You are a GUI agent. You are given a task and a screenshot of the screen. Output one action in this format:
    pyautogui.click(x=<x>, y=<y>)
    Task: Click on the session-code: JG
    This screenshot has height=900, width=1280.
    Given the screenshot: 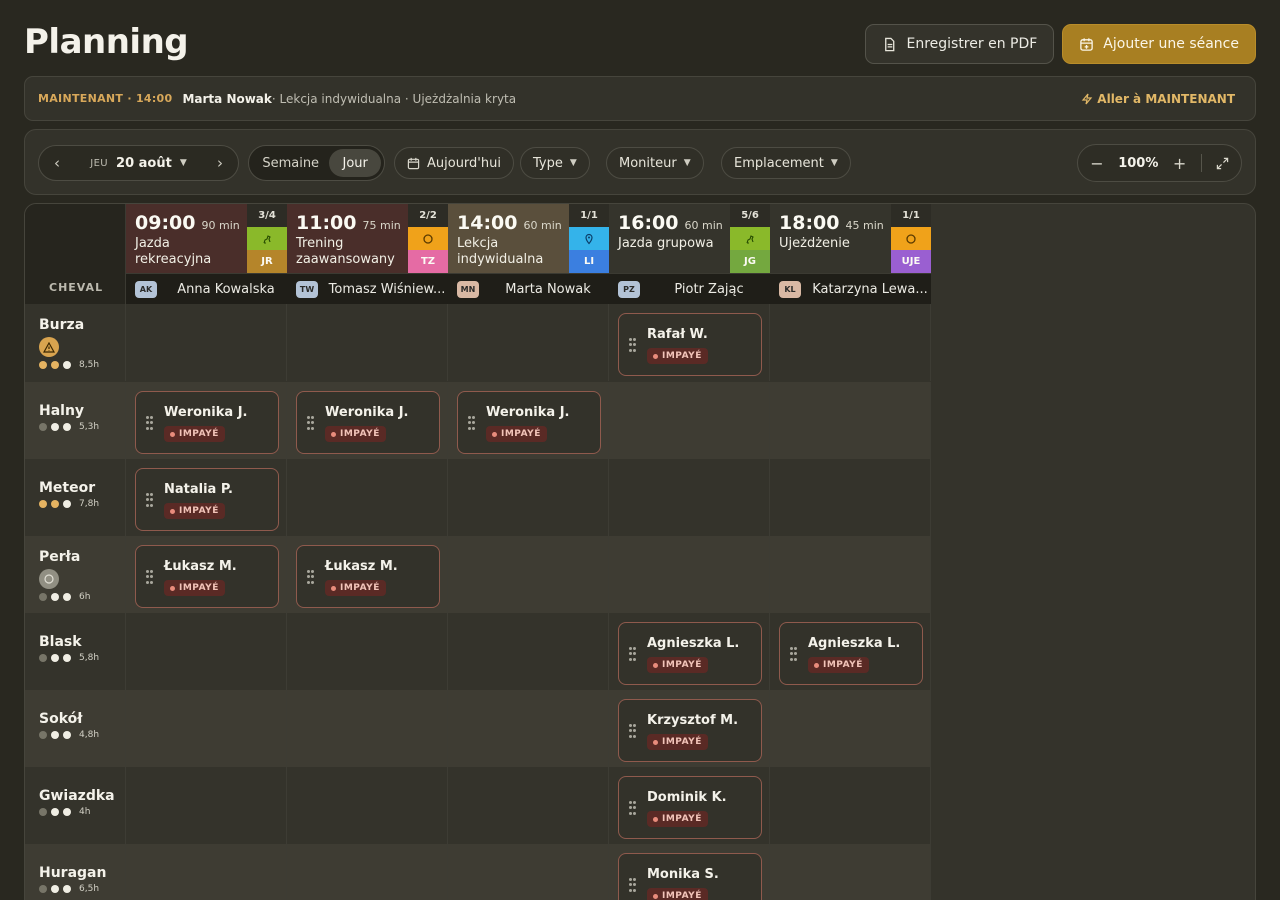 What is the action you would take?
    pyautogui.click(x=750, y=261)
    